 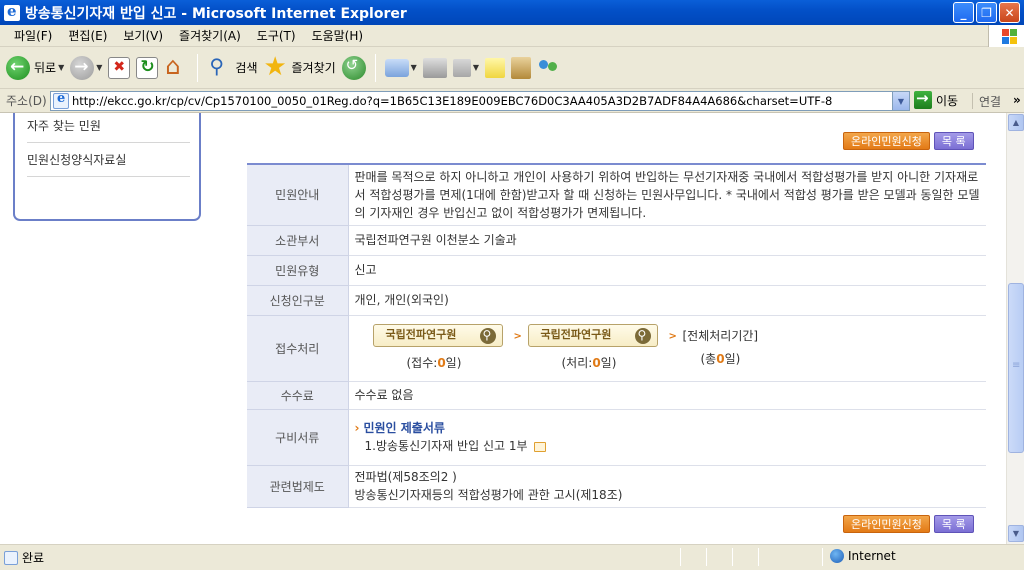 What do you see at coordinates (64, 126) in the screenshot?
I see `sidebar-item-label: 자주 찾는 민원` at bounding box center [64, 126].